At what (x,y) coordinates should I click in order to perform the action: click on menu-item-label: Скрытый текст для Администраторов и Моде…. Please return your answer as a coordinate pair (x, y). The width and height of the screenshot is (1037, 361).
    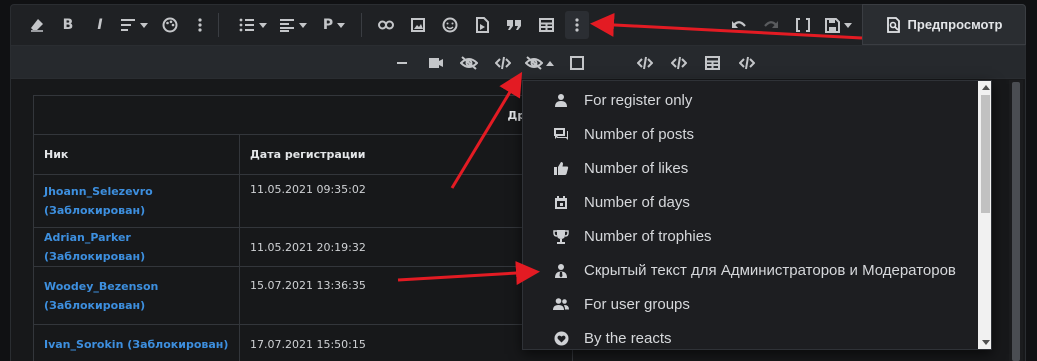
    Looking at the image, I should click on (770, 270).